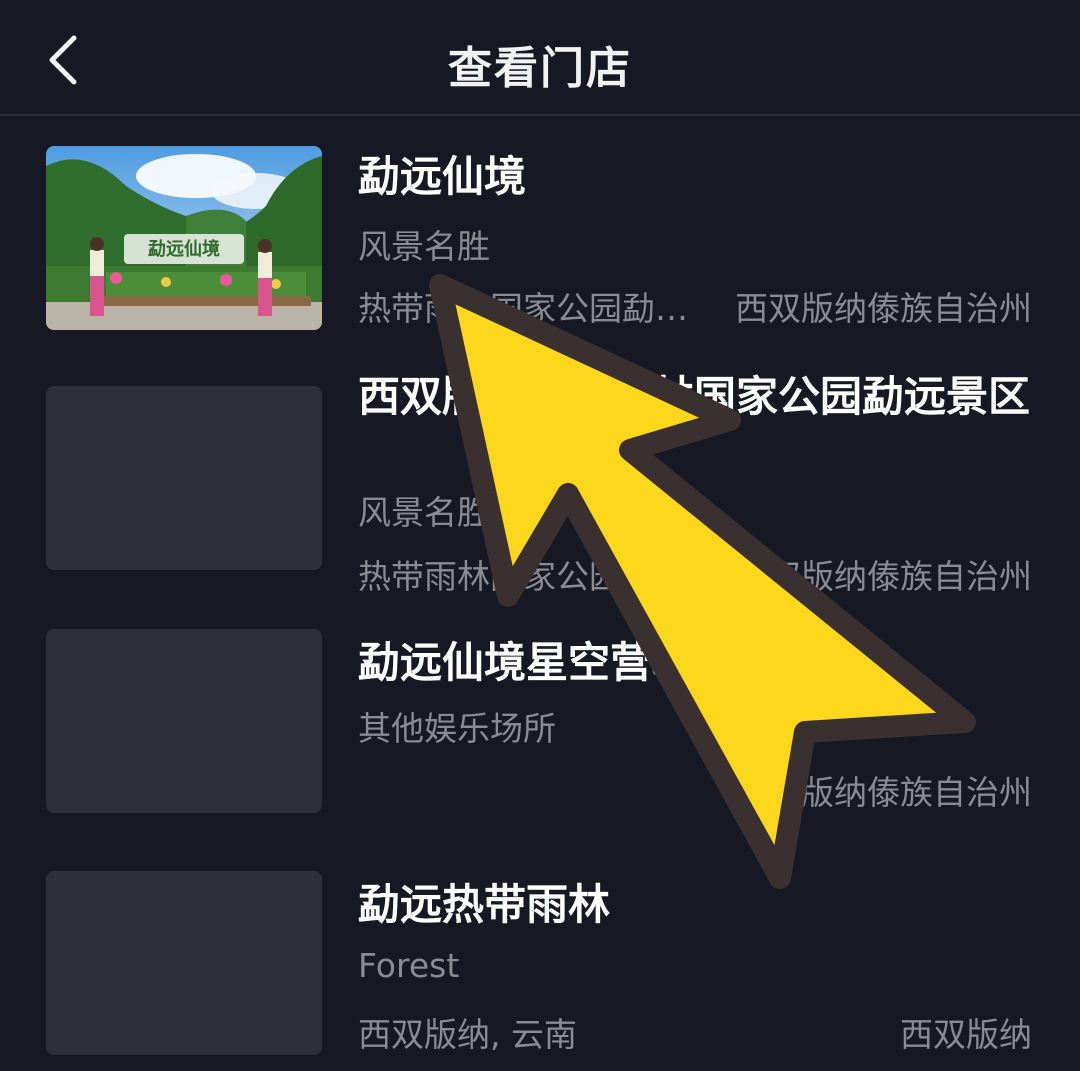 Image resolution: width=1080 pixels, height=1071 pixels. Describe the element at coordinates (184, 249) in the screenshot. I see `photo-sign-text: 勐远仙境` at that location.